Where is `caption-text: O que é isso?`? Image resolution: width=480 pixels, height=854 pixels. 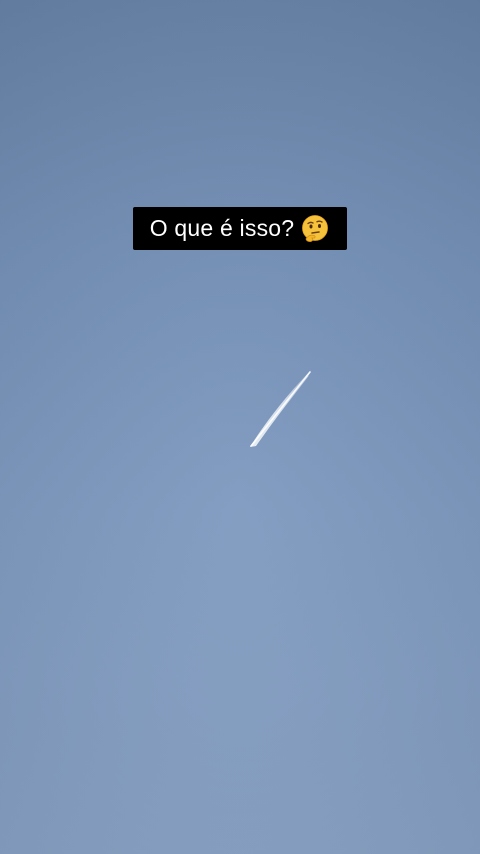
caption-text: O que é isso? is located at coordinates (222, 228).